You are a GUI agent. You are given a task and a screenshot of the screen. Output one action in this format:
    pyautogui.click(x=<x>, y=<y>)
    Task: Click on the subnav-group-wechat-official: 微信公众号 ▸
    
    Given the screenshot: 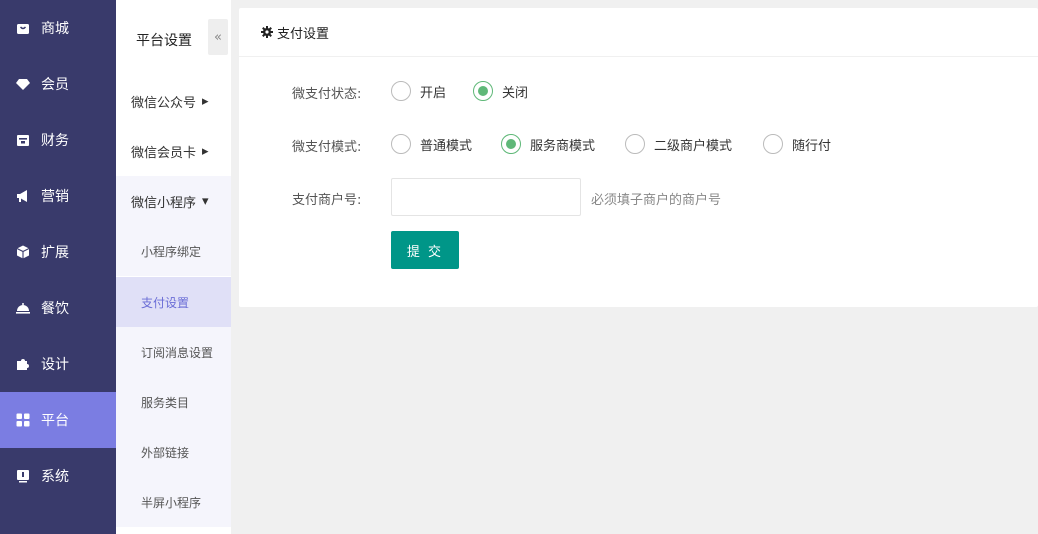 What is the action you would take?
    pyautogui.click(x=173, y=101)
    